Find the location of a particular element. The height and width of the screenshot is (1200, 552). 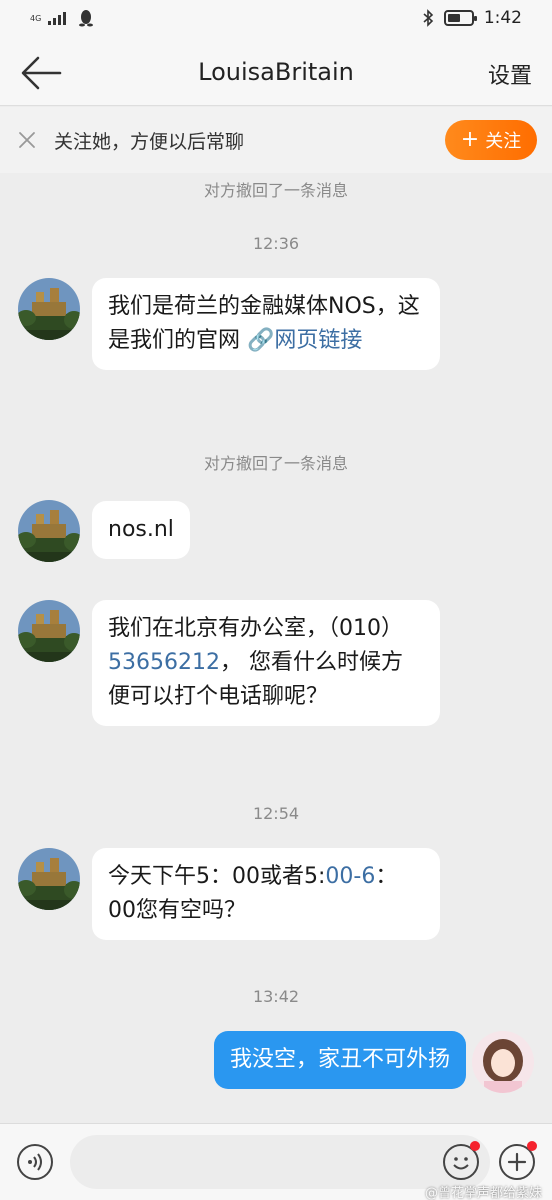

status-right: 1:42 is located at coordinates (472, 18).